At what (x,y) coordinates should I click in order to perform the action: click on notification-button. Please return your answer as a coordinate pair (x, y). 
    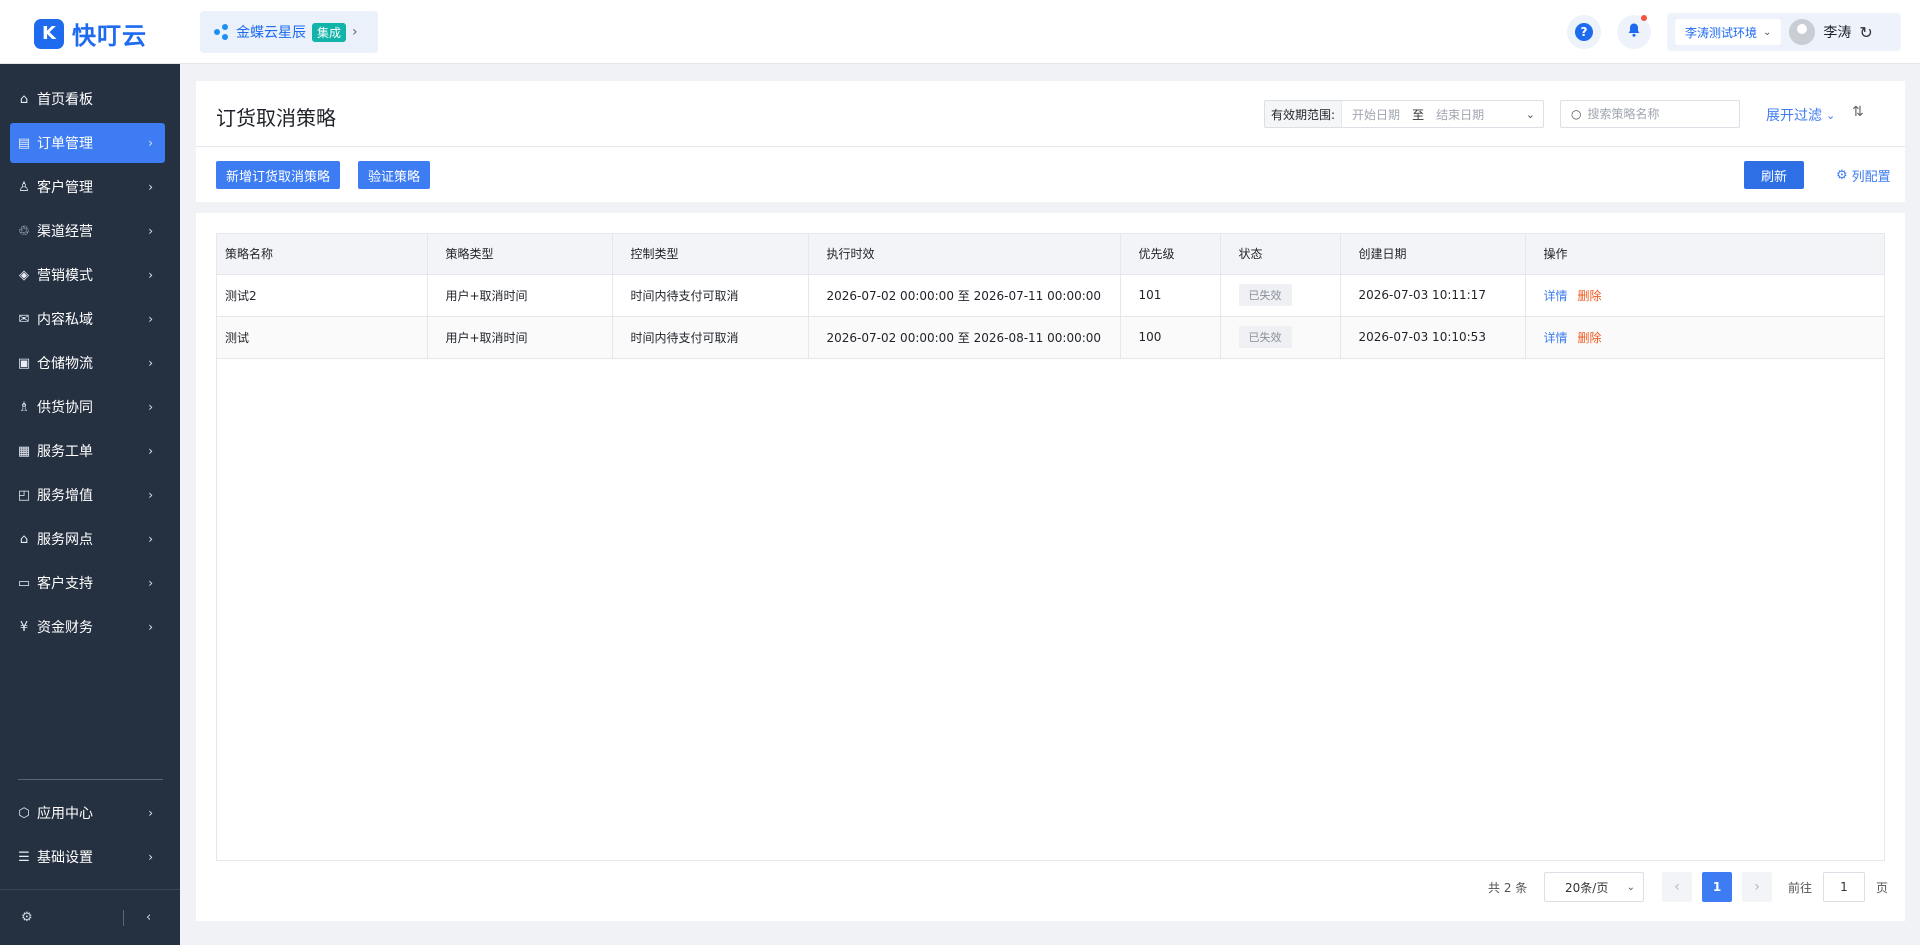
    Looking at the image, I should click on (1634, 32).